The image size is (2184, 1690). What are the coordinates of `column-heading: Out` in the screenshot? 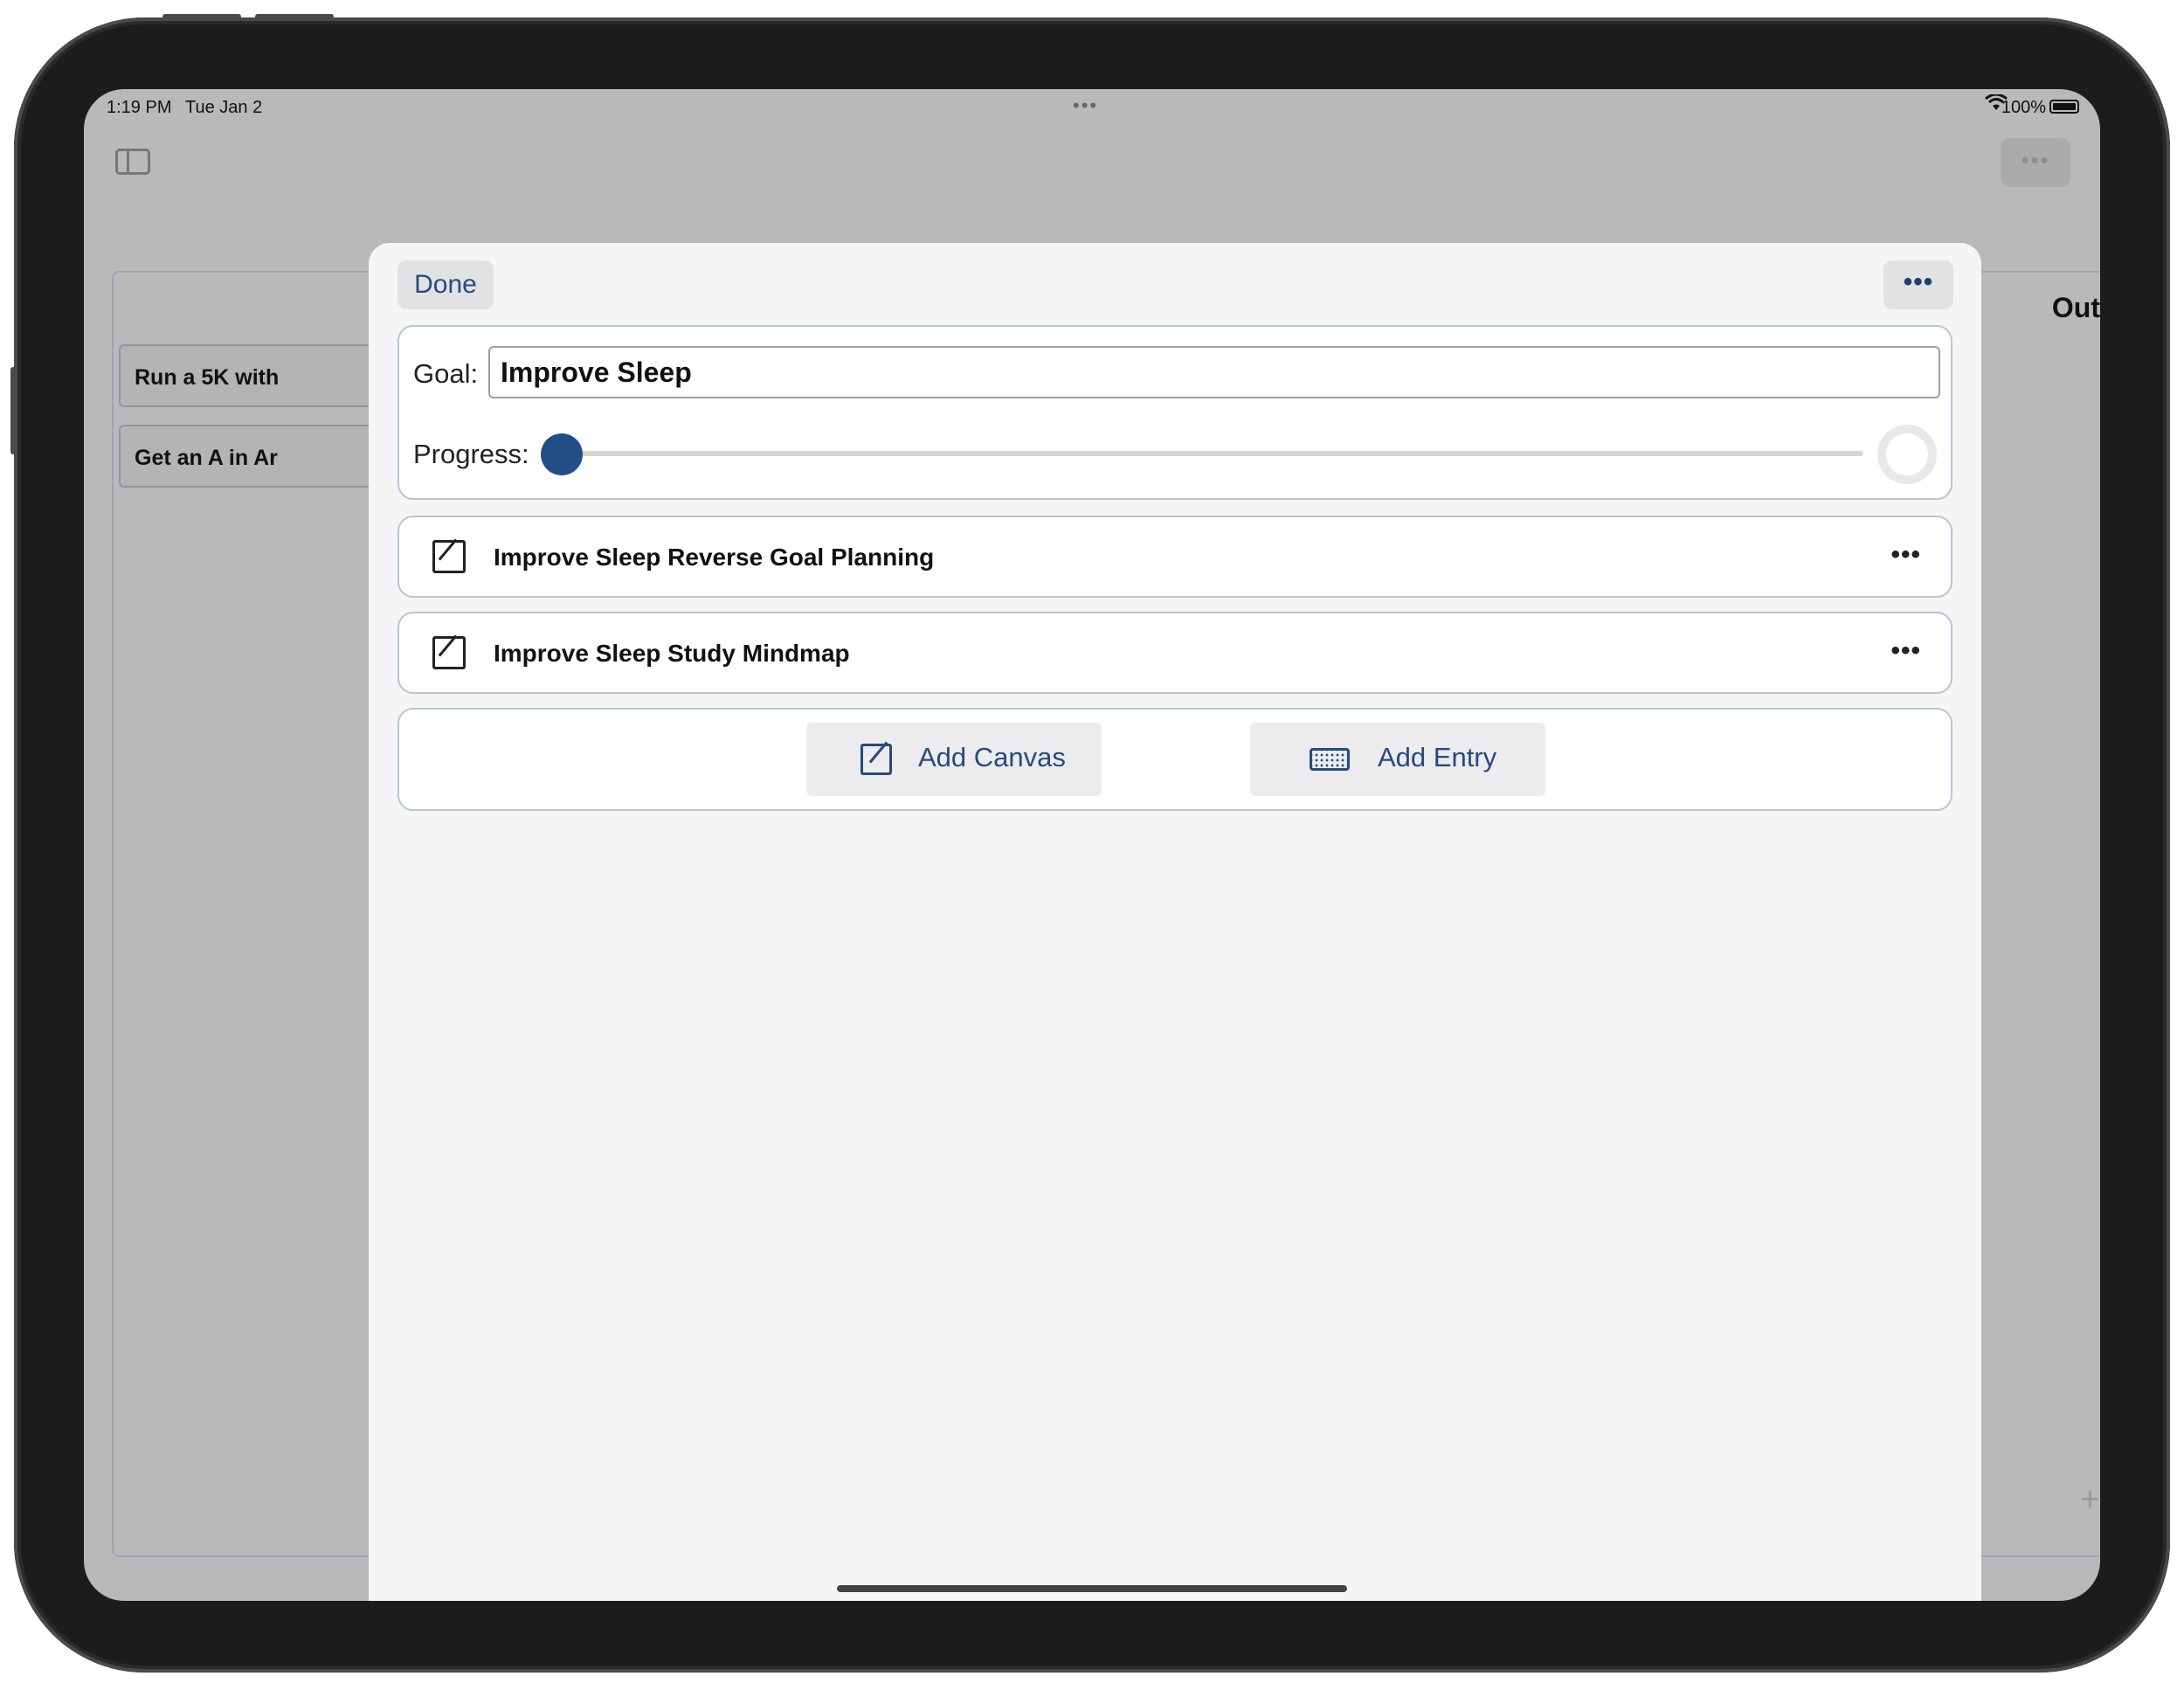 It's located at (2075, 307).